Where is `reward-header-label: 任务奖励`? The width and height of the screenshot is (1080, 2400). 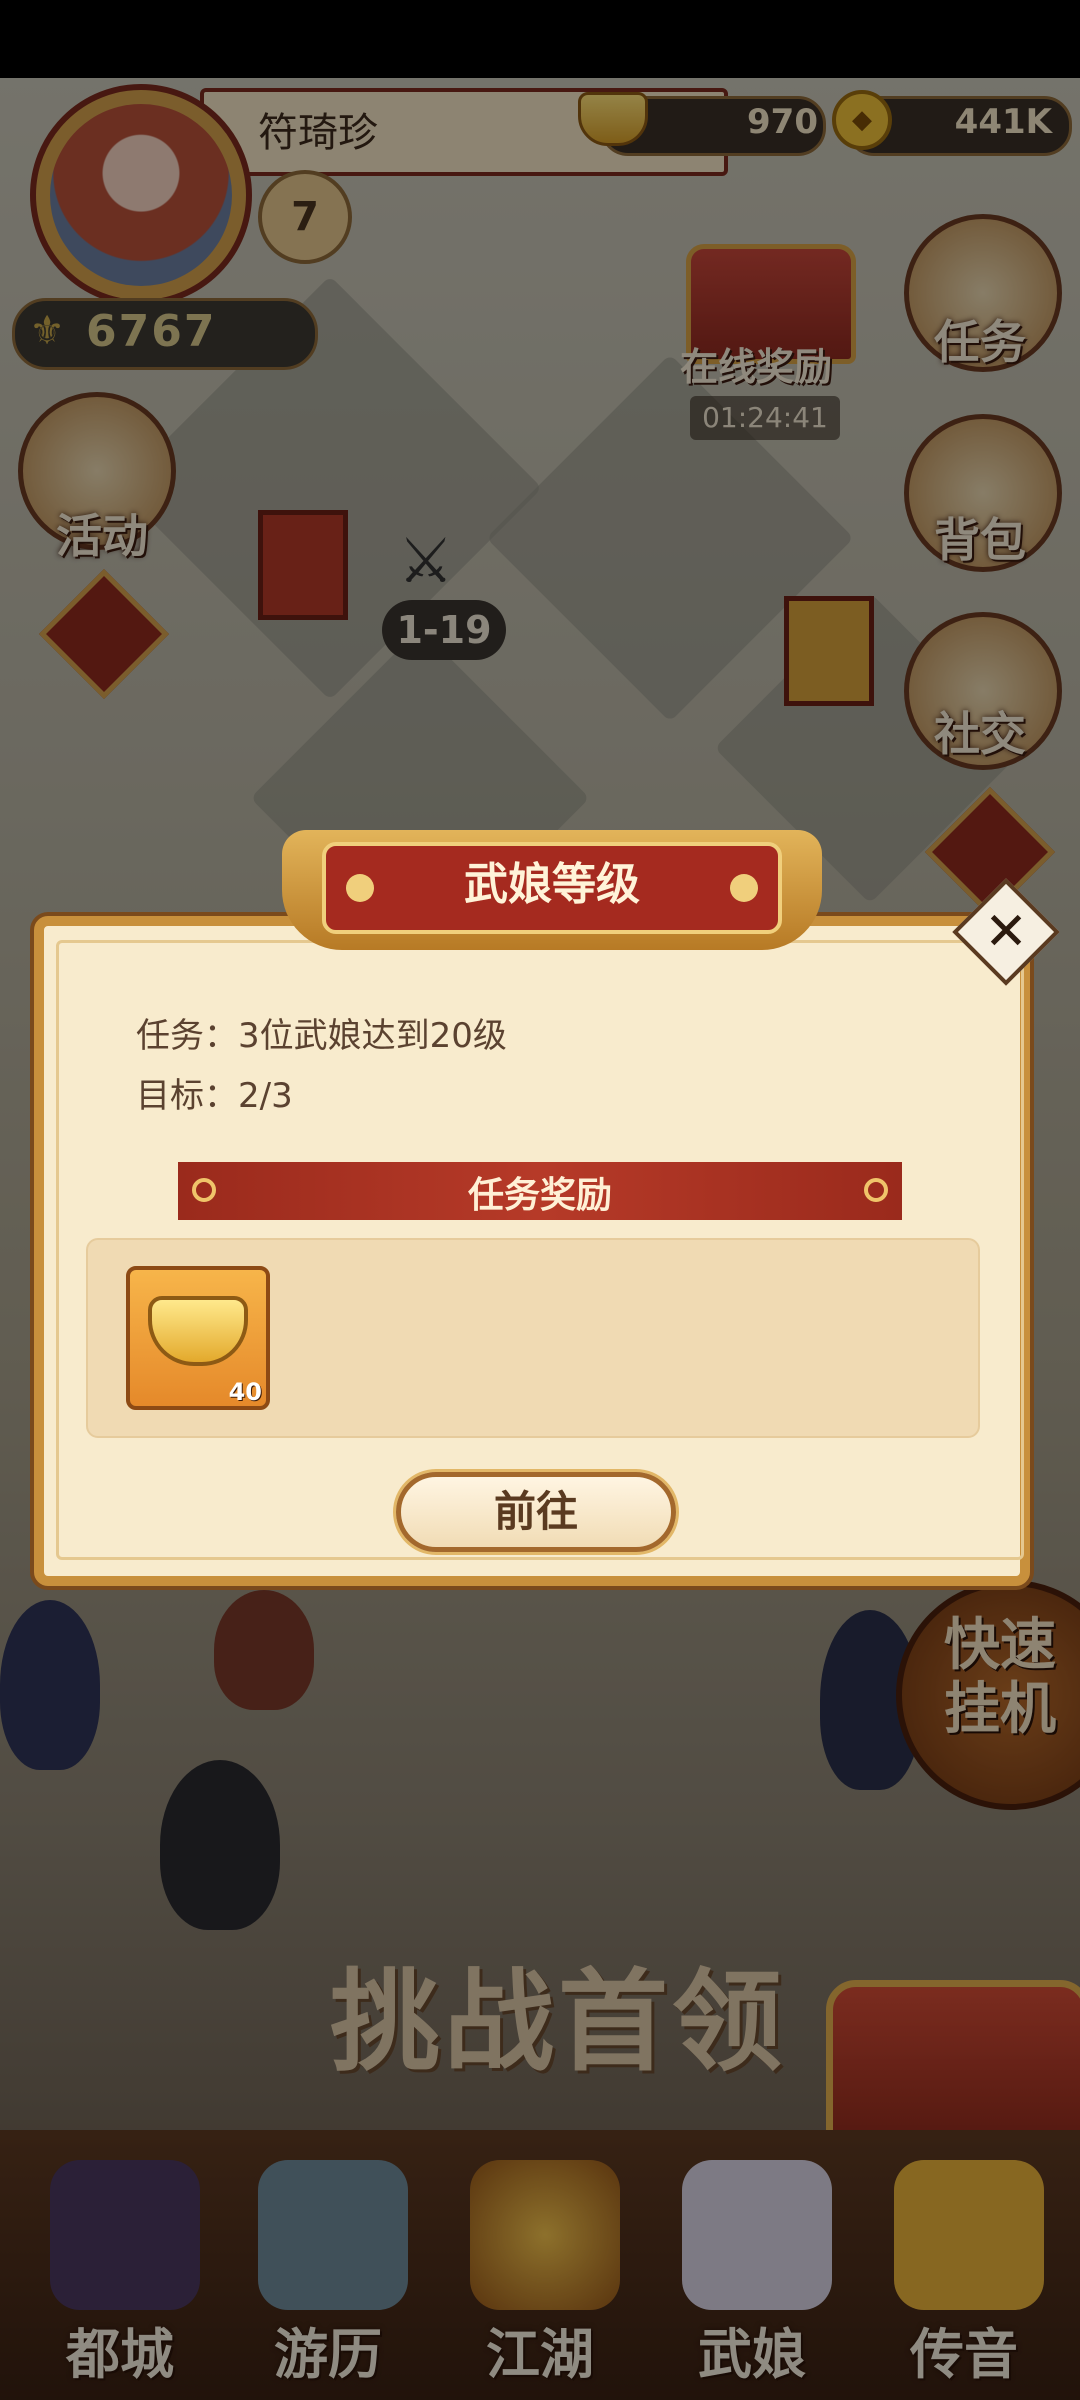 reward-header-label: 任务奖励 is located at coordinates (539, 1195).